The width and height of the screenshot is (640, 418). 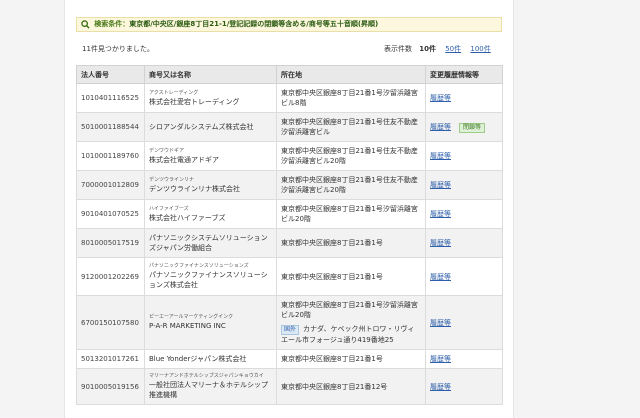 I want to click on header-address: 所在地, so click(x=351, y=74).